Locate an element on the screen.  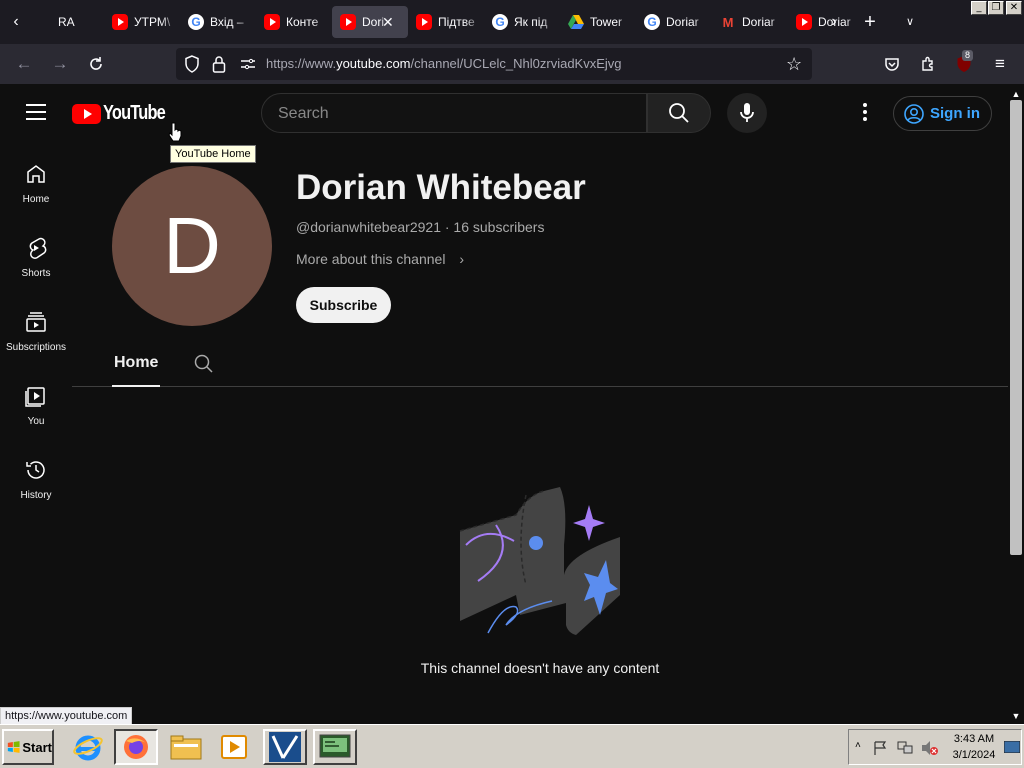
browser-tab: M Doriar is located at coordinates (750, 22).